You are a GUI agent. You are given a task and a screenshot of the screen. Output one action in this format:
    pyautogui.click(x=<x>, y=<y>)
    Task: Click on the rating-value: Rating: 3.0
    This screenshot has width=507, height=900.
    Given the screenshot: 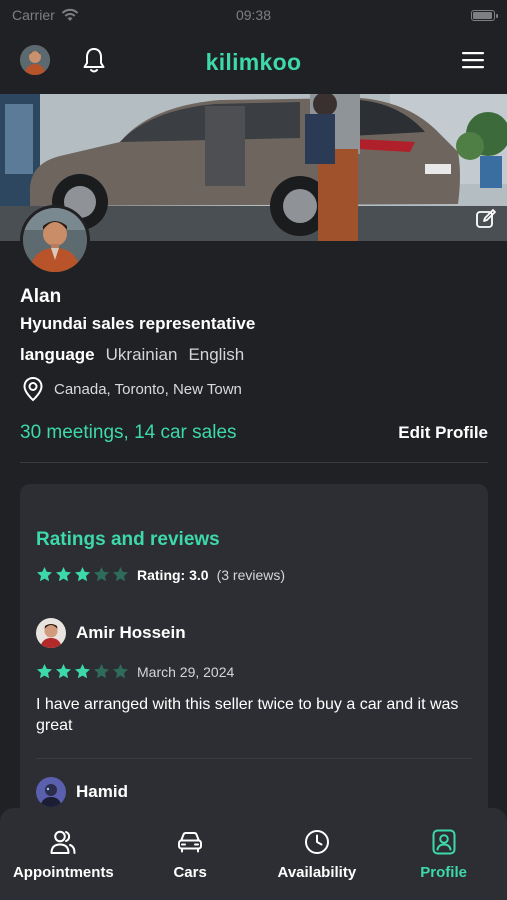 What is the action you would take?
    pyautogui.click(x=173, y=574)
    